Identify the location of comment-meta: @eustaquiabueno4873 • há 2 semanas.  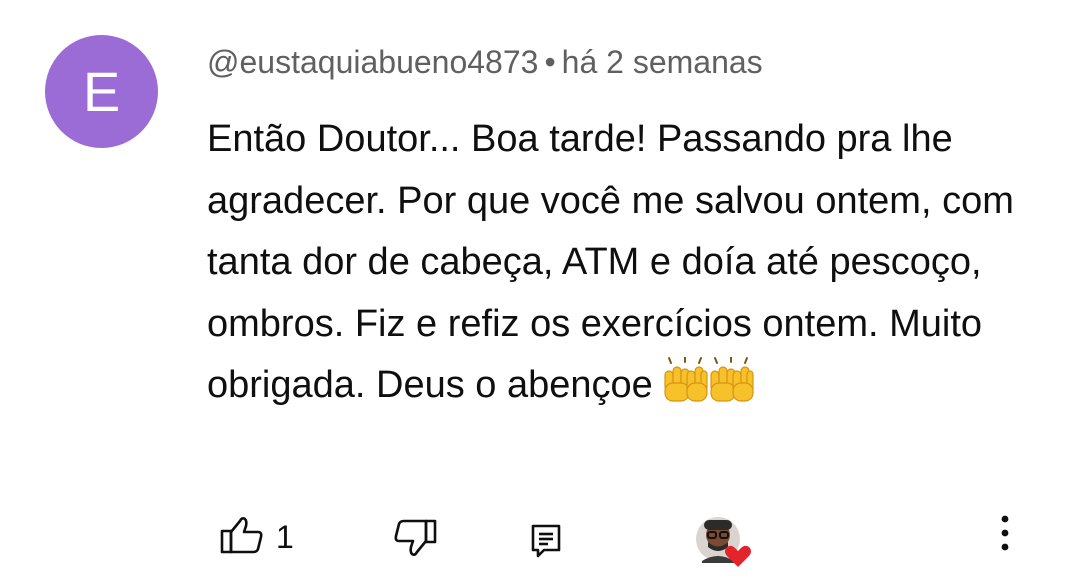
(485, 62).